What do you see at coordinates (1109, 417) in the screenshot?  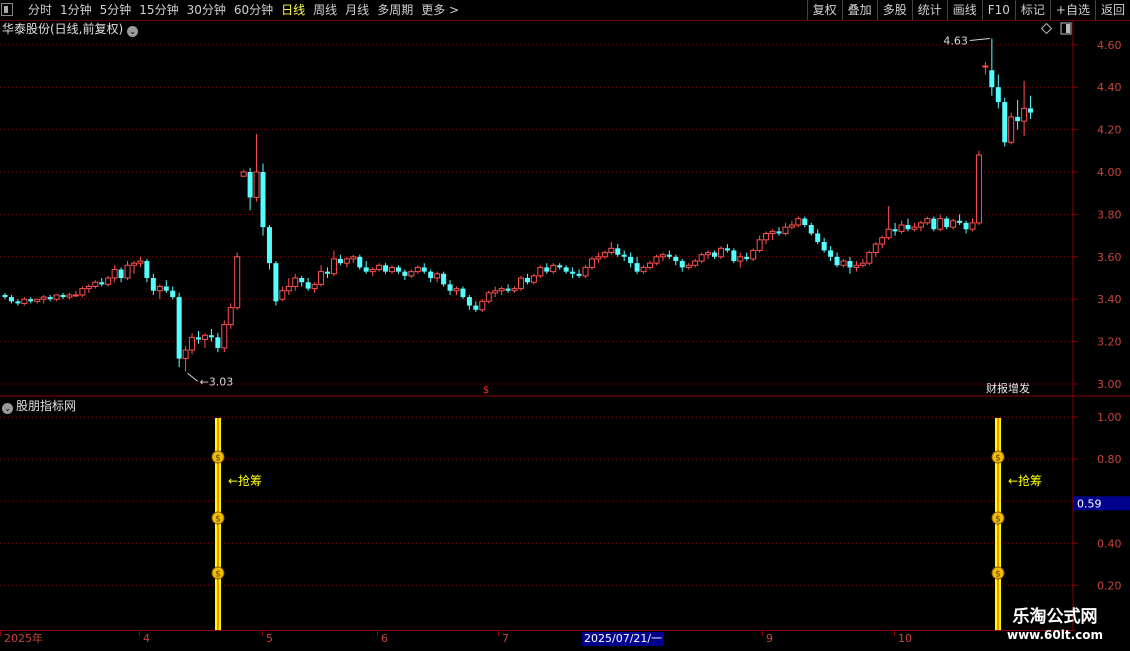 I see `indicator-tick-label: 1.00` at bounding box center [1109, 417].